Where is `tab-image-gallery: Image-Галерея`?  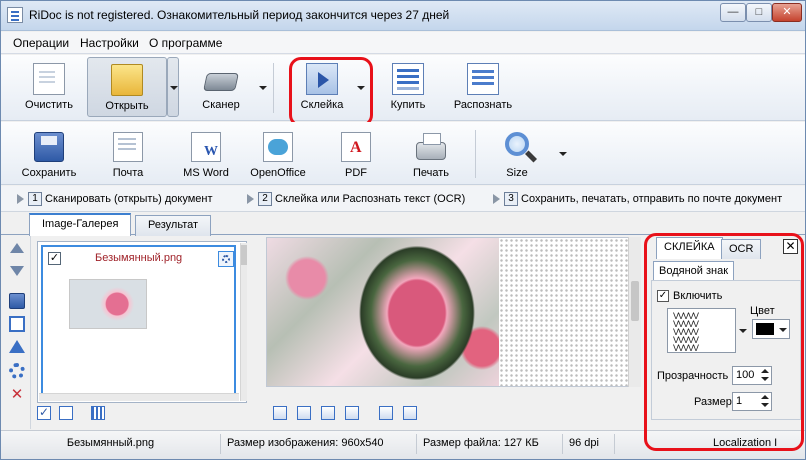
tab-image-gallery: Image-Галерея is located at coordinates (80, 224).